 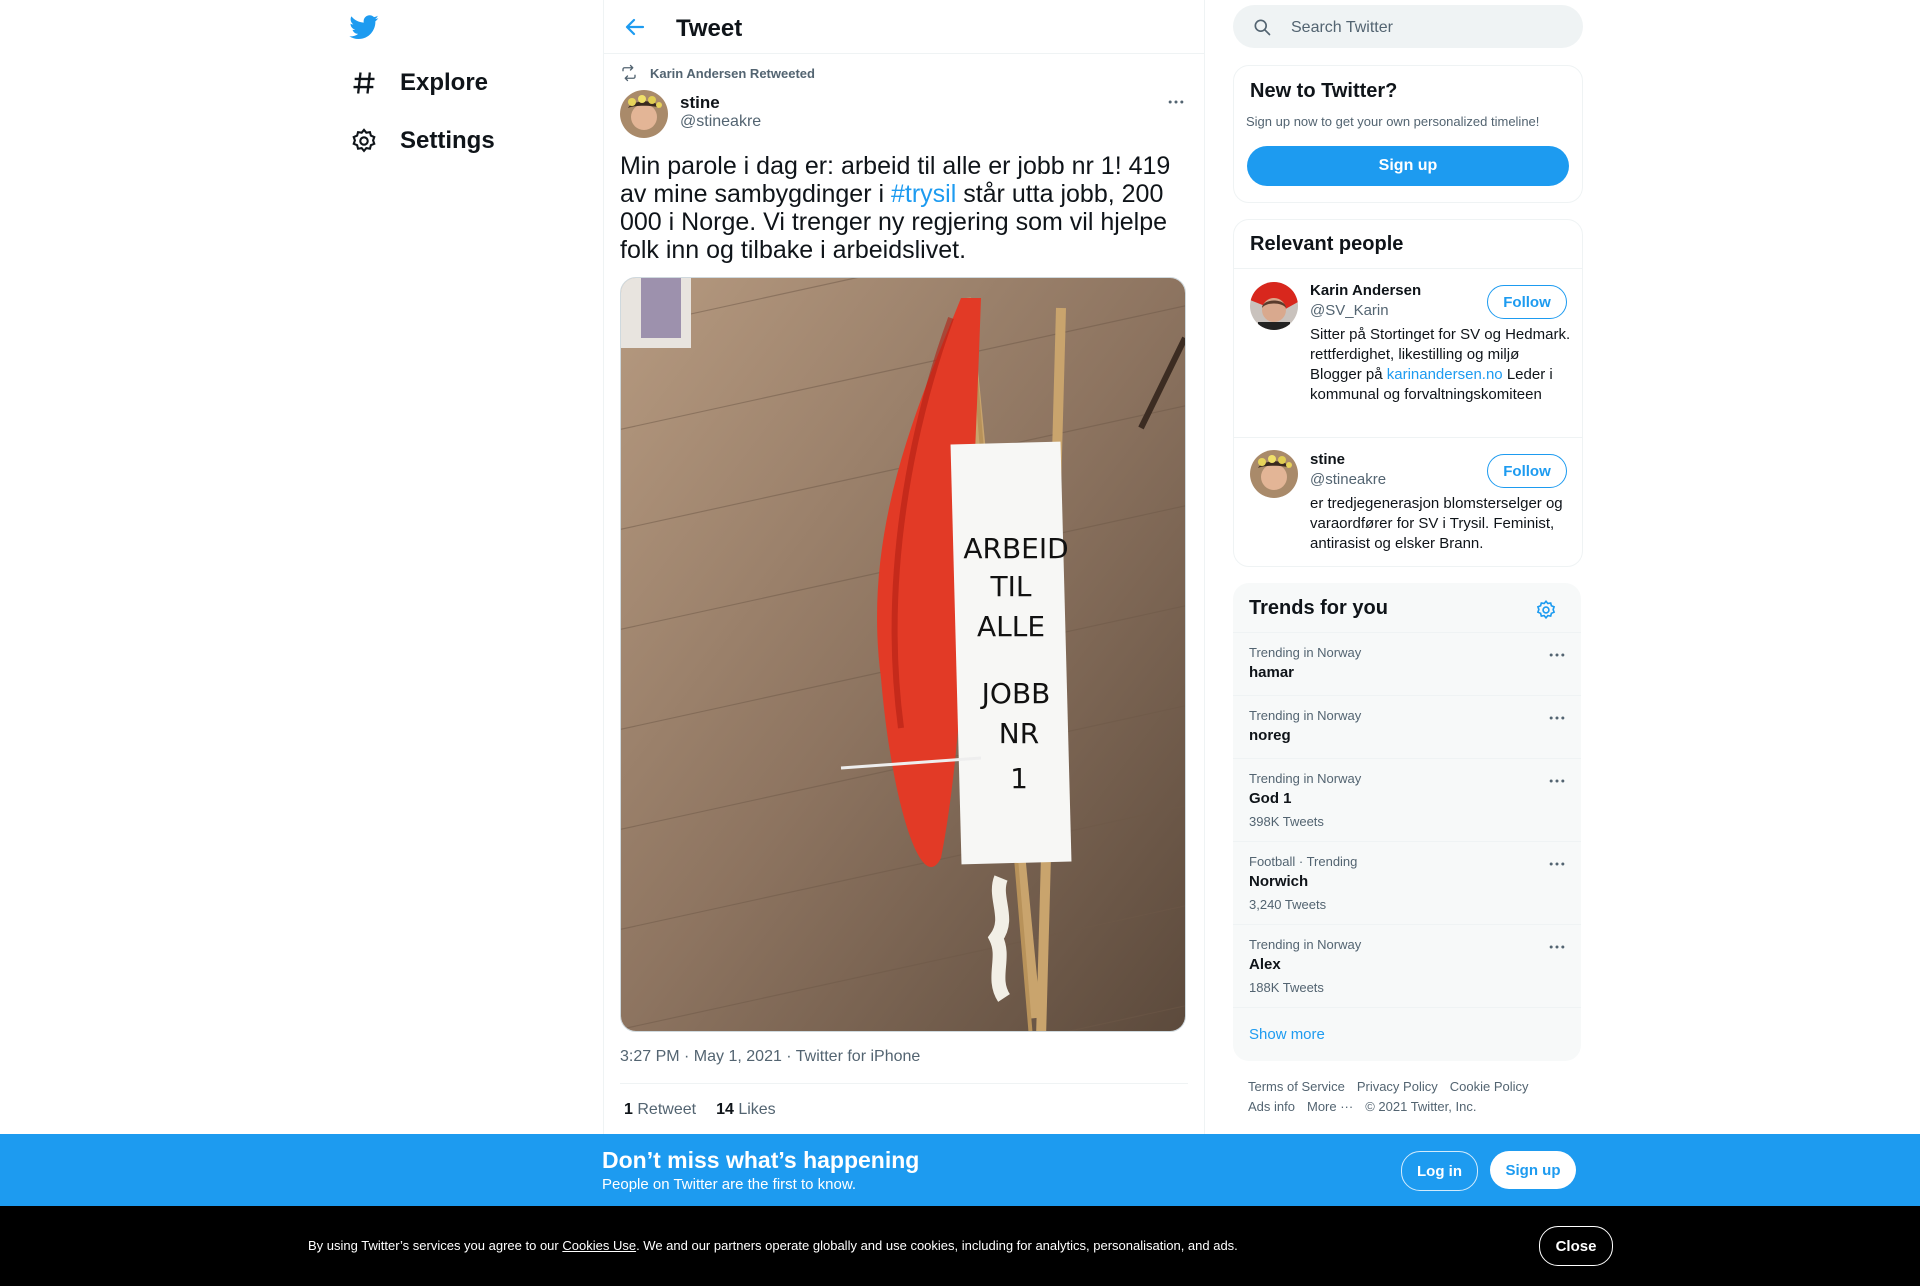 What do you see at coordinates (1318, 608) in the screenshot?
I see `trends-title: Trends for you` at bounding box center [1318, 608].